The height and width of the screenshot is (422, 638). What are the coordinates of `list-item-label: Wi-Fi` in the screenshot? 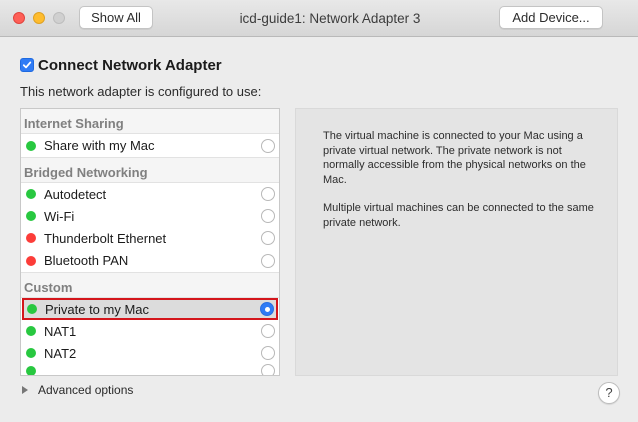 It's located at (59, 216).